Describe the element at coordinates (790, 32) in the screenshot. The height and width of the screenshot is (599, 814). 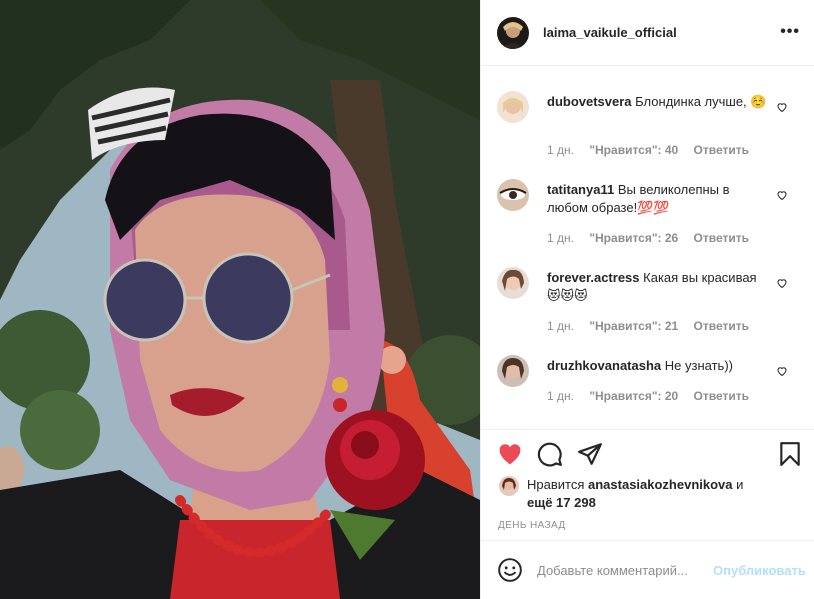
I see `more-icon: •••` at that location.